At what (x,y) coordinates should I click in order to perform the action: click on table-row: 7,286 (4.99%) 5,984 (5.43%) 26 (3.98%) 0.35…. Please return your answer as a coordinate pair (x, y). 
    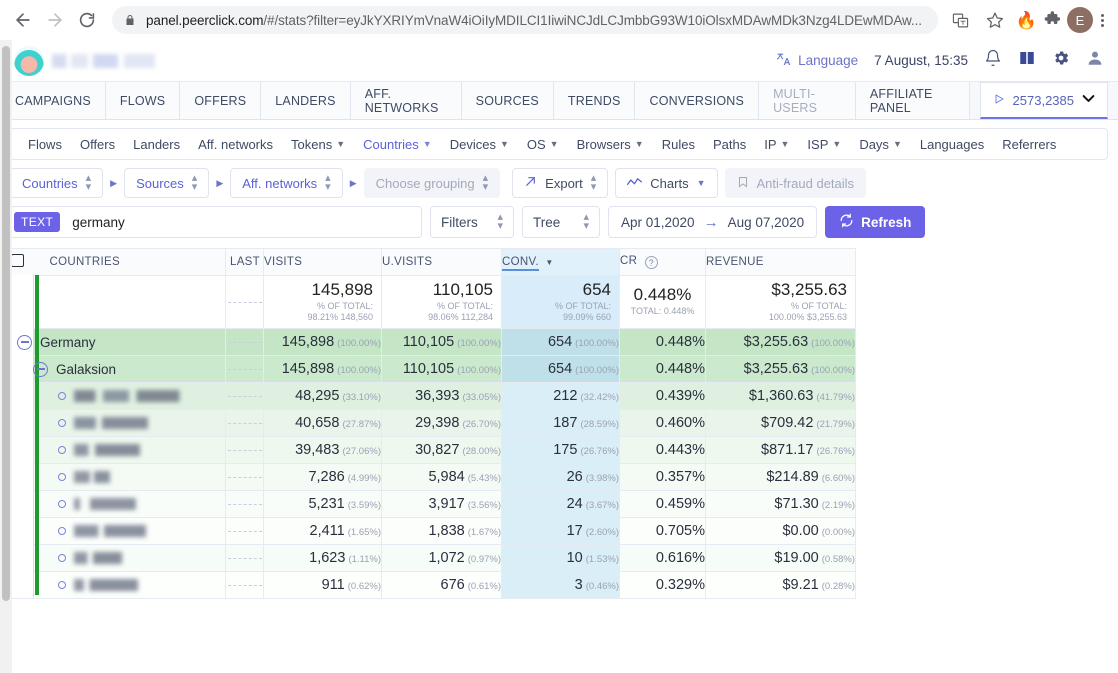
    Looking at the image, I should click on (433, 477).